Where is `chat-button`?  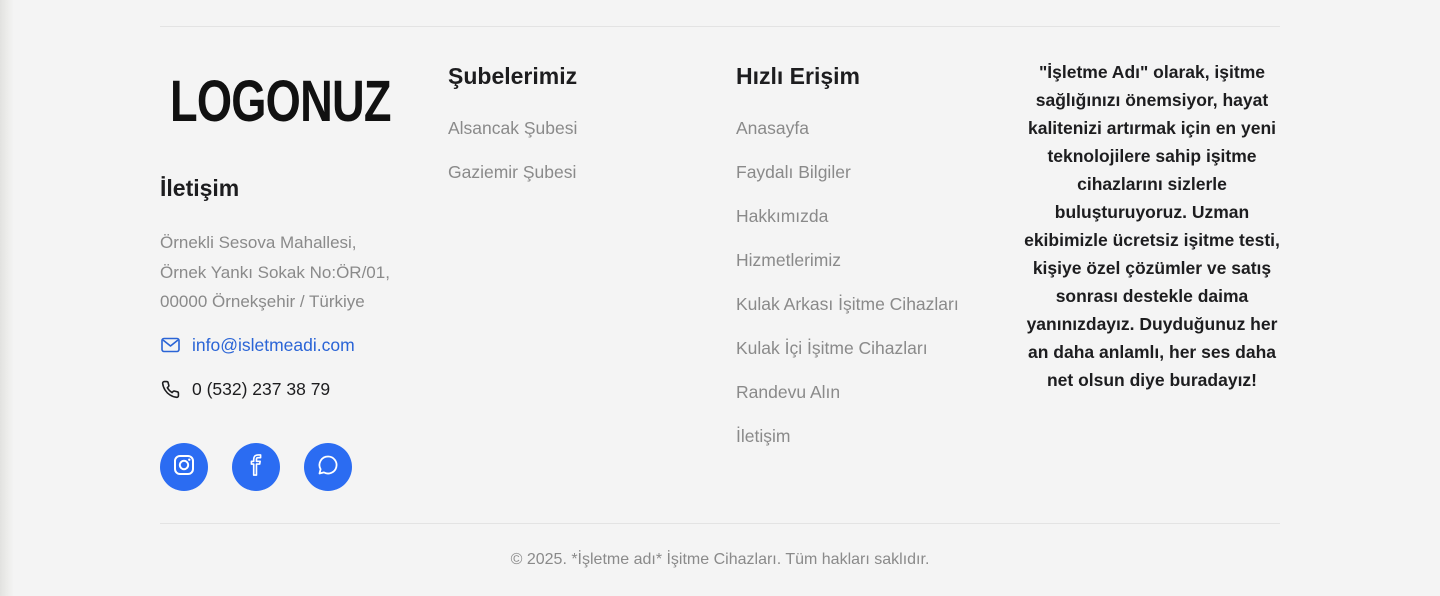 chat-button is located at coordinates (328, 467).